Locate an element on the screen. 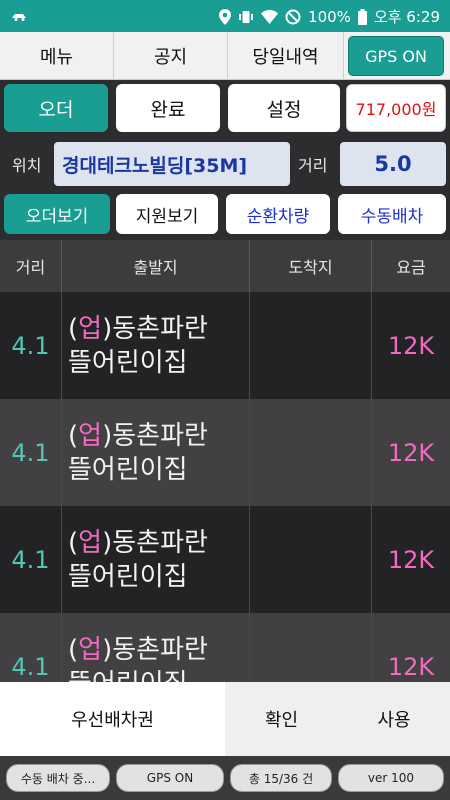  header-fee: 요금 is located at coordinates (411, 267).